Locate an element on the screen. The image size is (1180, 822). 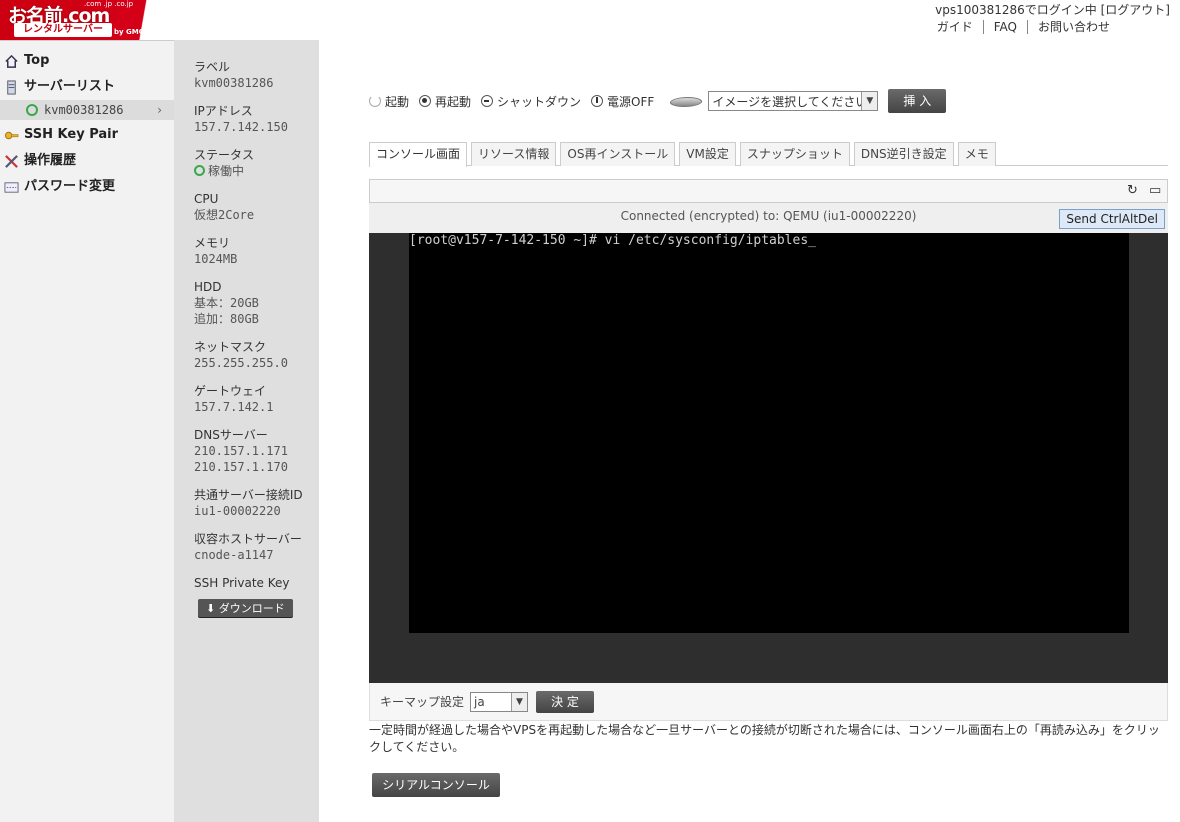
reload-icon: ↻ is located at coordinates (1134, 191).